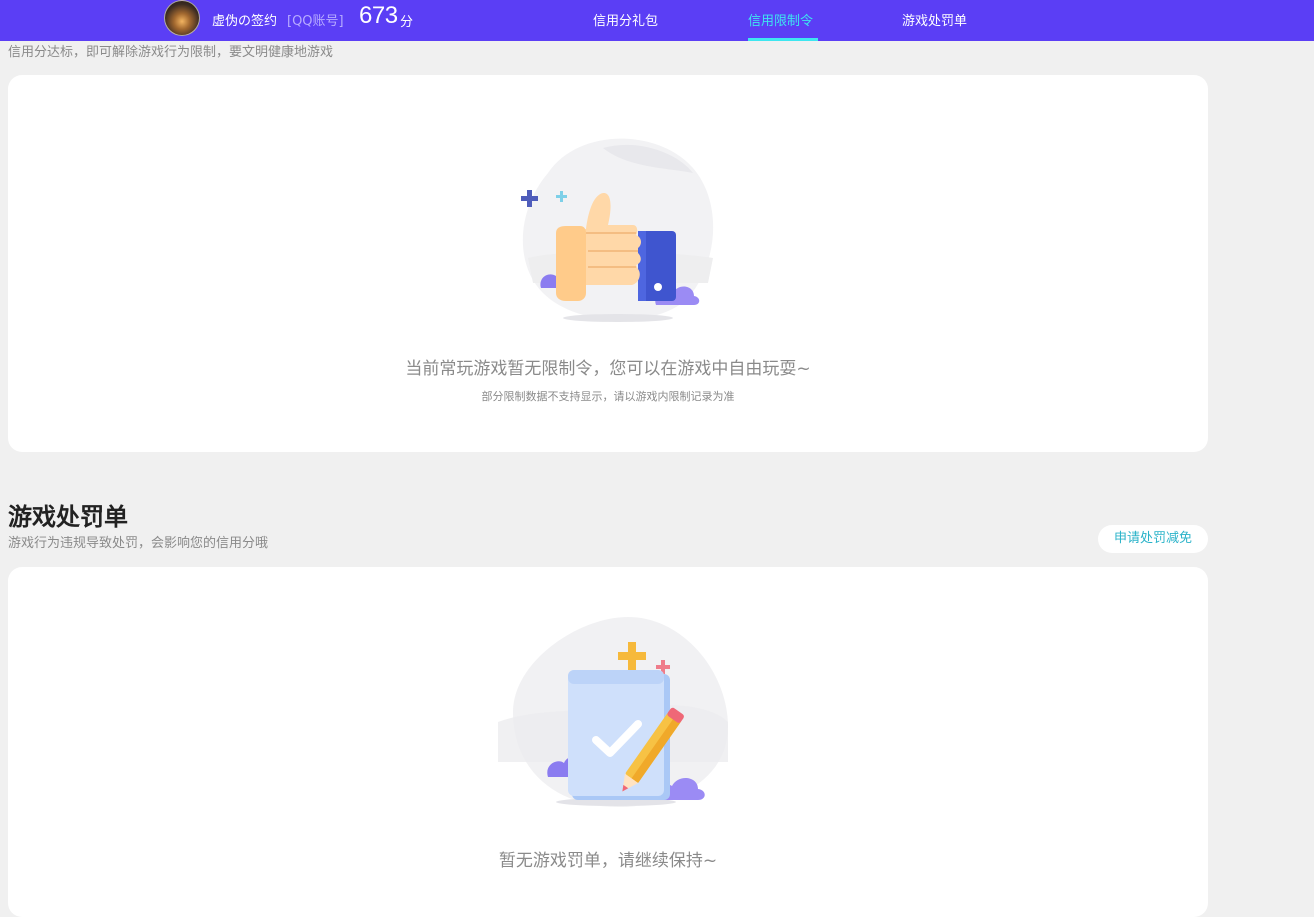 The image size is (1314, 917). What do you see at coordinates (68, 517) in the screenshot?
I see `section-title-penalty: 游戏处罚单` at bounding box center [68, 517].